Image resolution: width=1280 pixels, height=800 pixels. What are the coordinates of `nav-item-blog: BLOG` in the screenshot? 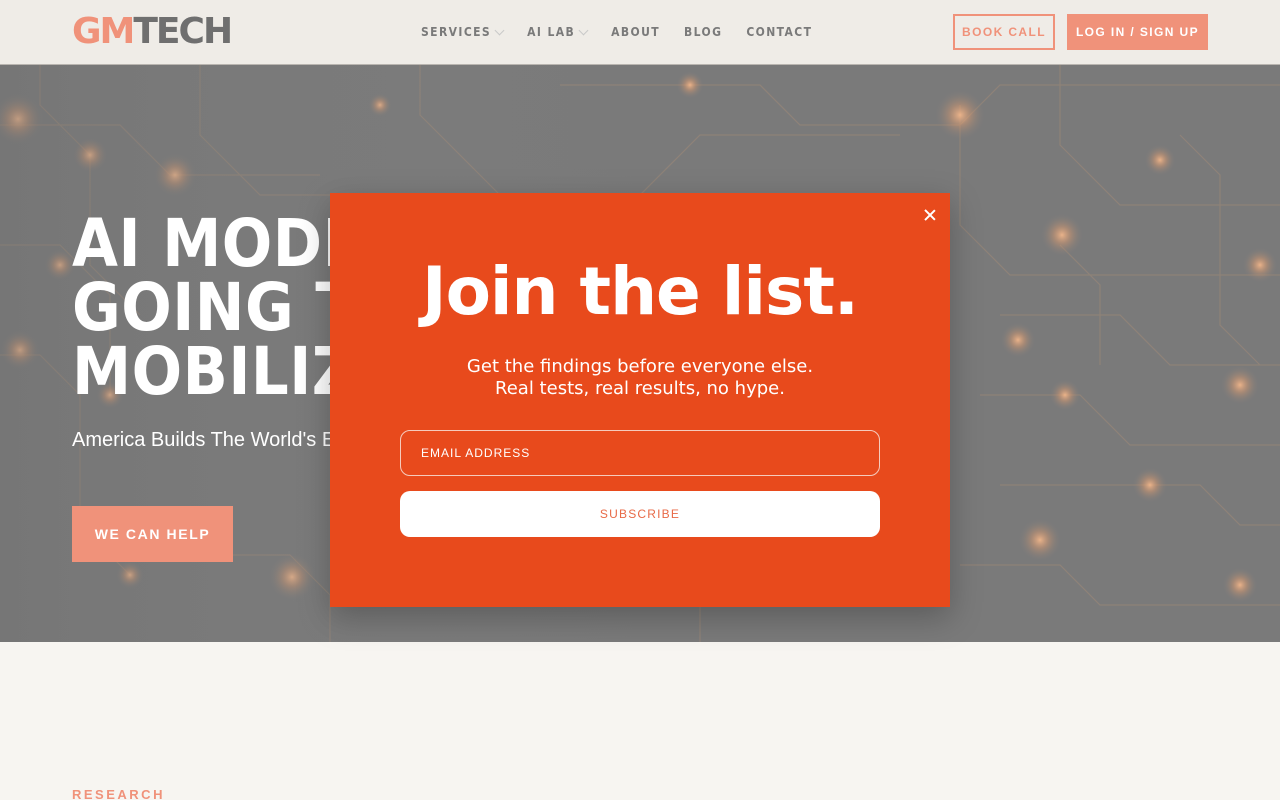 It's located at (703, 32).